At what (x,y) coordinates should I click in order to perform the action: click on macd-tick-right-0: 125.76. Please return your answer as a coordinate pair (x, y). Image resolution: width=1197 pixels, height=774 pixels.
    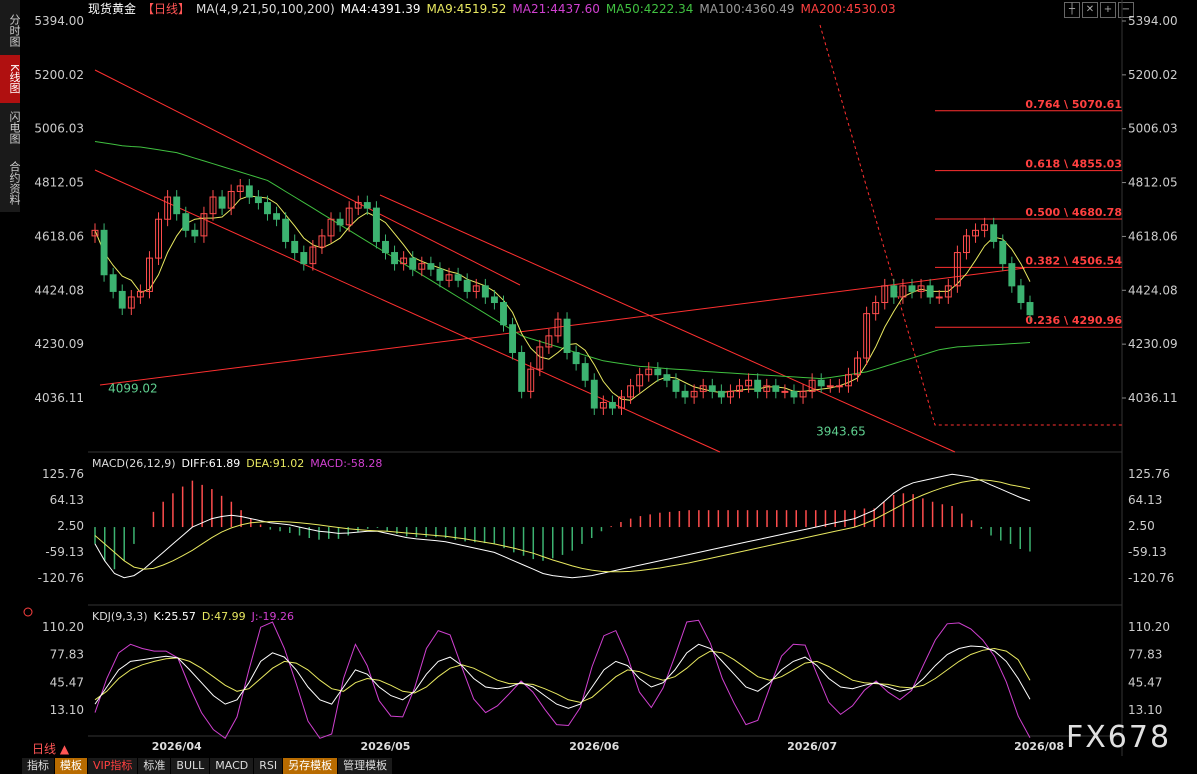
    Looking at the image, I should click on (1149, 474).